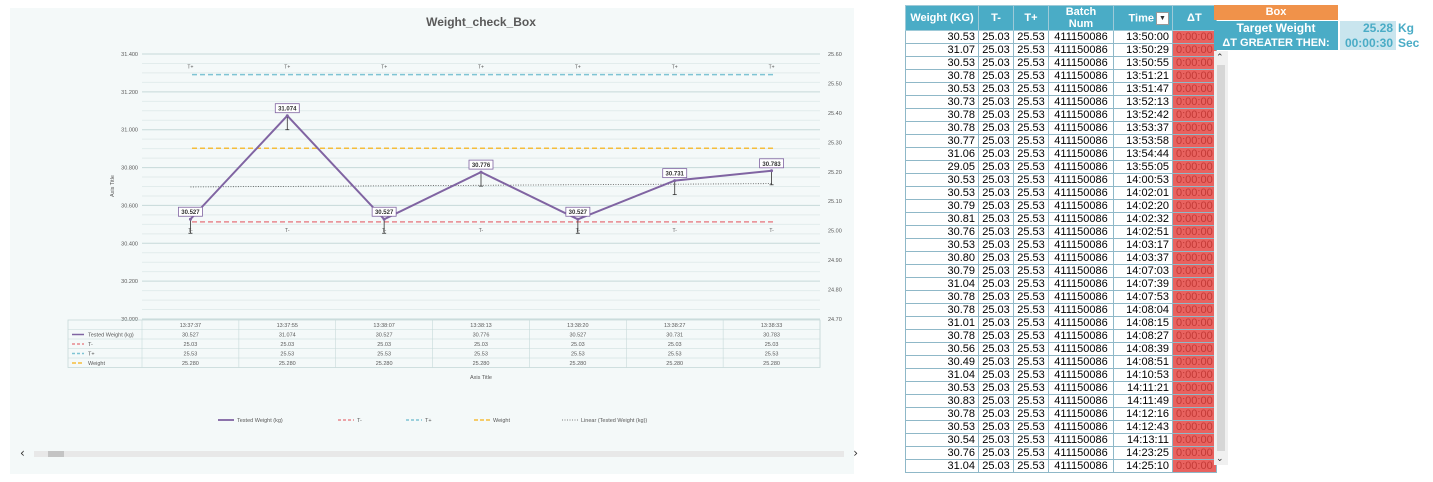 The height and width of the screenshot is (482, 1433). I want to click on cell-time: 13:51:21, so click(1143, 76).